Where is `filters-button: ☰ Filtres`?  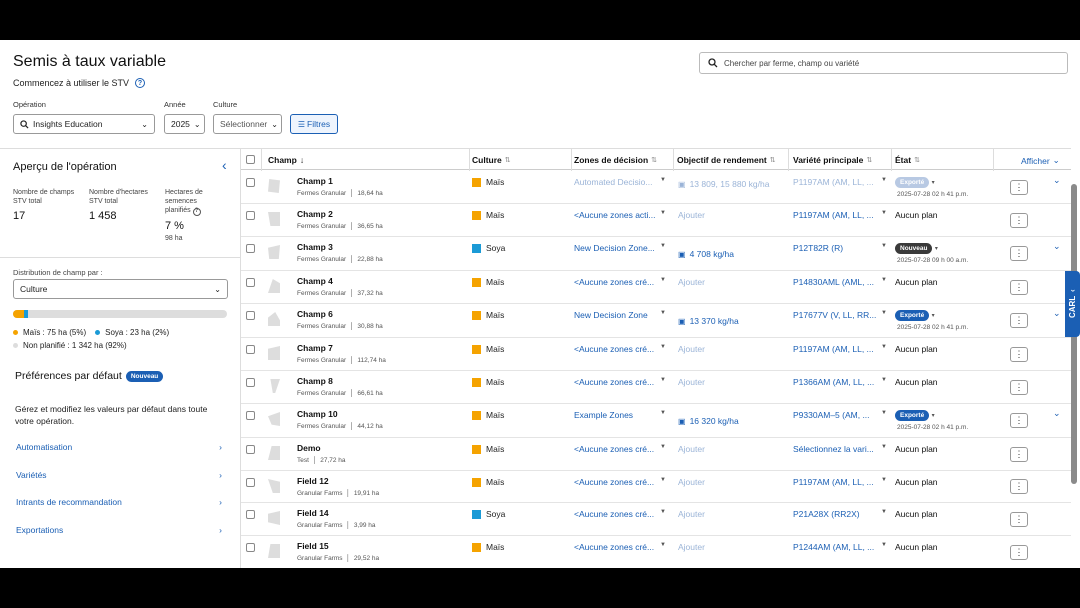 filters-button: ☰ Filtres is located at coordinates (314, 124).